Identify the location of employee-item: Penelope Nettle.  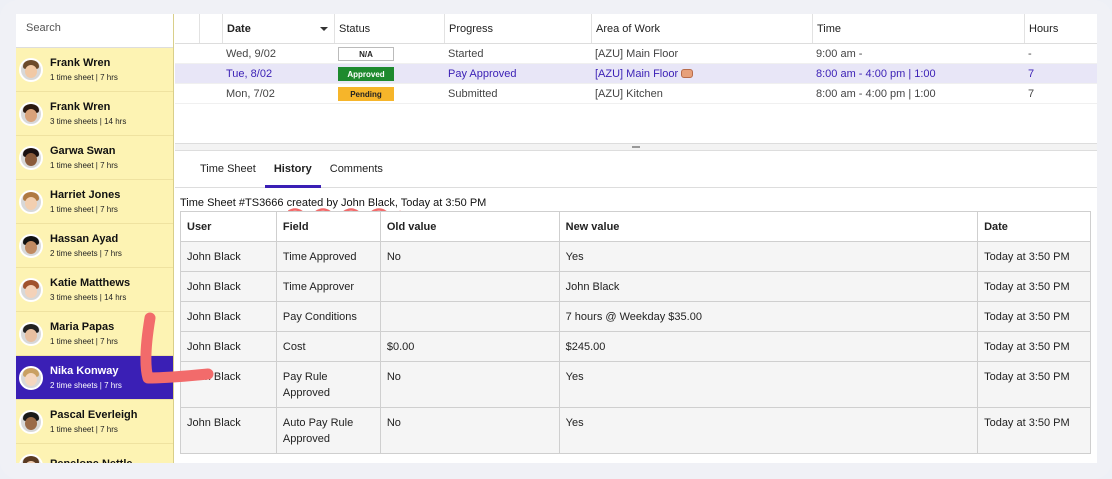
(94, 453).